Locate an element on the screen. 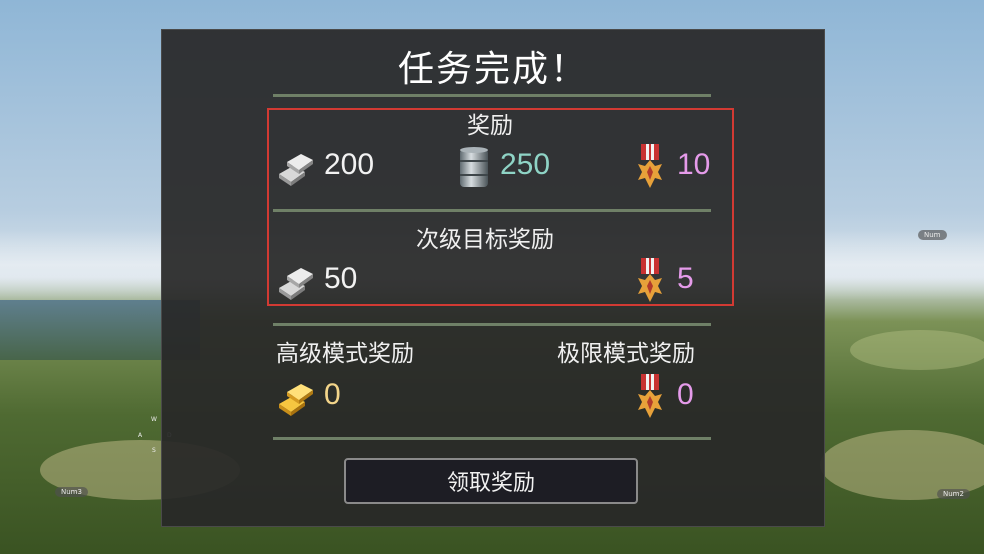 This screenshot has width=984, height=554. hud-key-tag: Num2 is located at coordinates (953, 494).